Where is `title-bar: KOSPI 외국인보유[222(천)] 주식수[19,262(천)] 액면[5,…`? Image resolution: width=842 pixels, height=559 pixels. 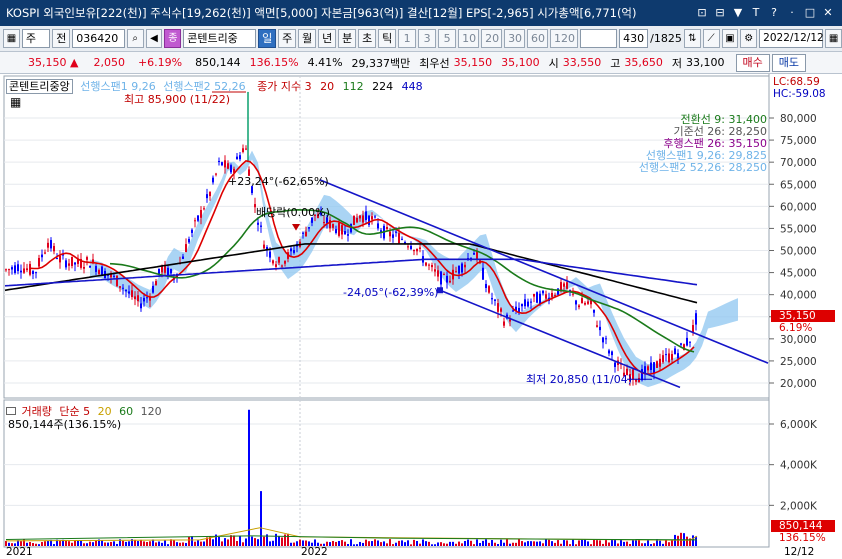
title-bar: KOSPI 외국인보유[222(천)] 주식수[19,262(천)] 액면[5,… is located at coordinates (421, 13).